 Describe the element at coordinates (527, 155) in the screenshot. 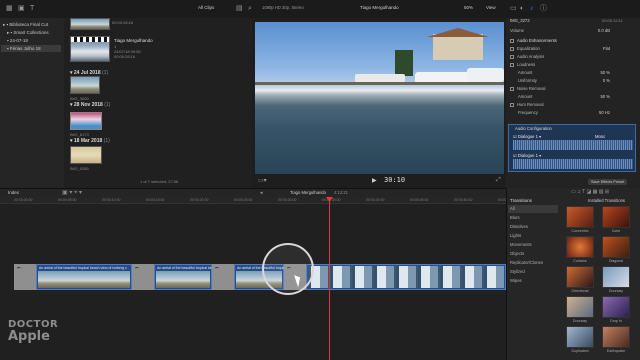

I see `channel-row: ☑ Dialogue 1 ▾` at that location.